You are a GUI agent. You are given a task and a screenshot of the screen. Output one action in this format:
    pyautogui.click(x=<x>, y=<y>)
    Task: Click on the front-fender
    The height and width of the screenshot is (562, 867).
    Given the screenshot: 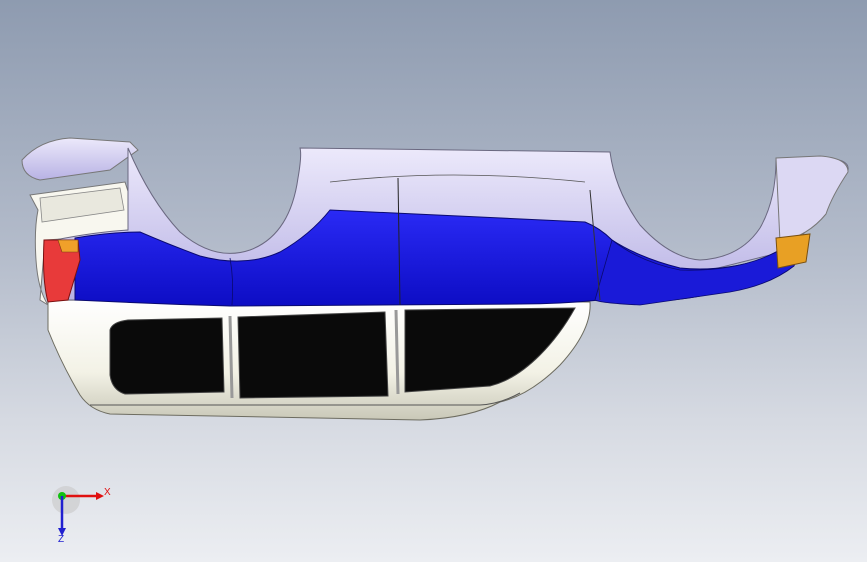 What is the action you would take?
    pyautogui.click(x=812, y=199)
    